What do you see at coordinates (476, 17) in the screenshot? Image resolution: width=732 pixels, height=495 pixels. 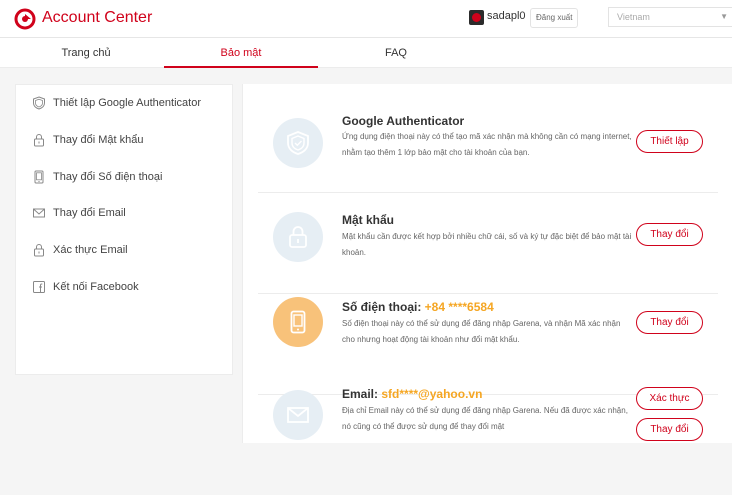 I see `avatar` at bounding box center [476, 17].